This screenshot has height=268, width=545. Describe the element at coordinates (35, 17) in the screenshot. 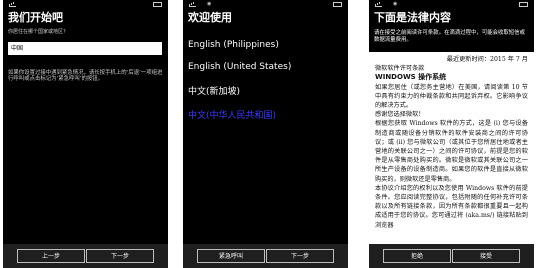

I see `page-title: 我们开始吧` at that location.